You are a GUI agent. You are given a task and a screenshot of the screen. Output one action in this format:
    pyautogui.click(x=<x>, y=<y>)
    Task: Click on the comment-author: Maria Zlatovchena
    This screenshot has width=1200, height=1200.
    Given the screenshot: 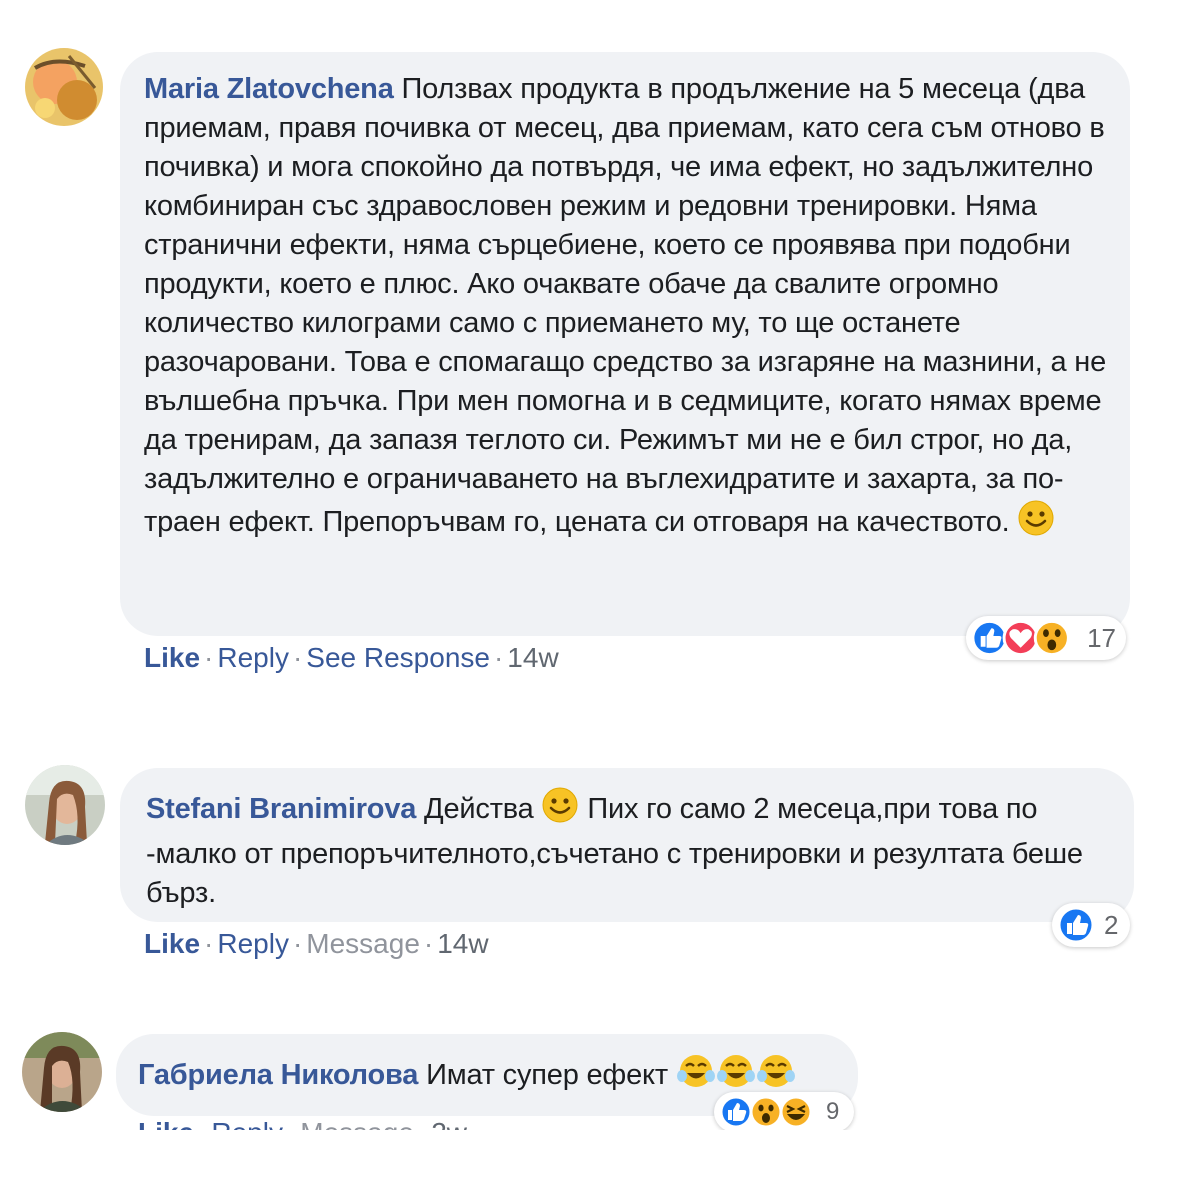 What is the action you would take?
    pyautogui.click(x=269, y=89)
    